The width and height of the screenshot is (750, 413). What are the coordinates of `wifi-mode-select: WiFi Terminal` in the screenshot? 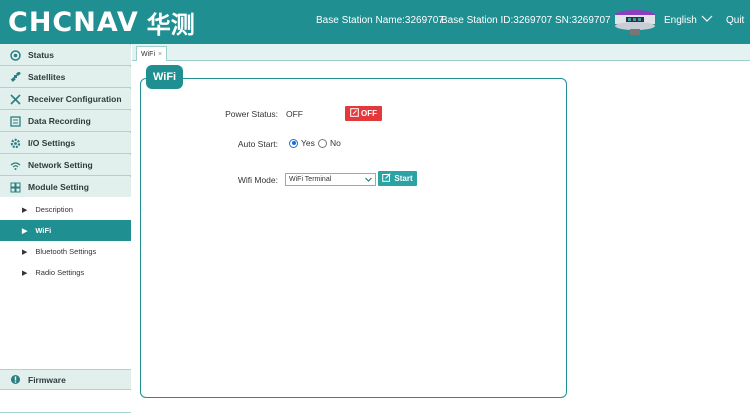 It's located at (330, 179).